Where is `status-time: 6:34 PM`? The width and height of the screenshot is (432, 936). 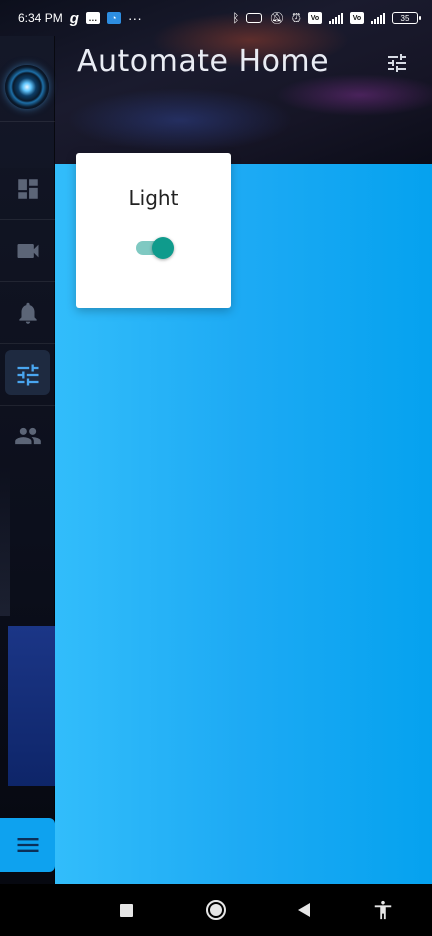
status-time: 6:34 PM is located at coordinates (40, 18).